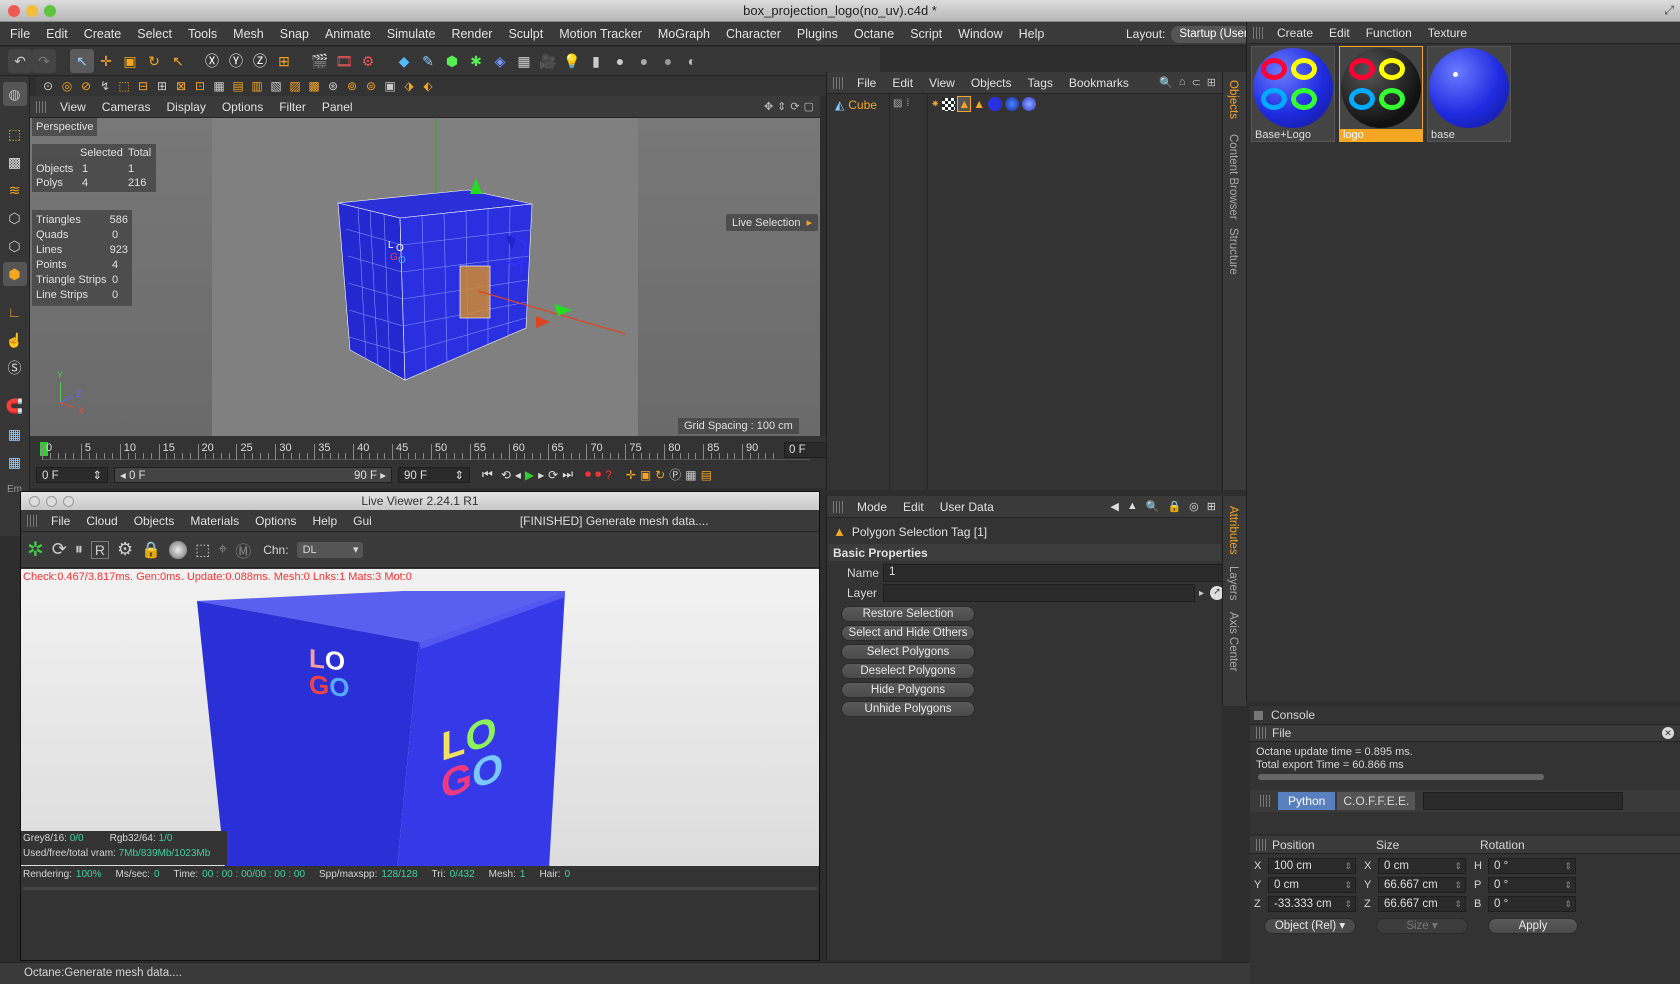  Describe the element at coordinates (212, 61) in the screenshot. I see `x-axis-lock-icon: Ⓧ` at that location.